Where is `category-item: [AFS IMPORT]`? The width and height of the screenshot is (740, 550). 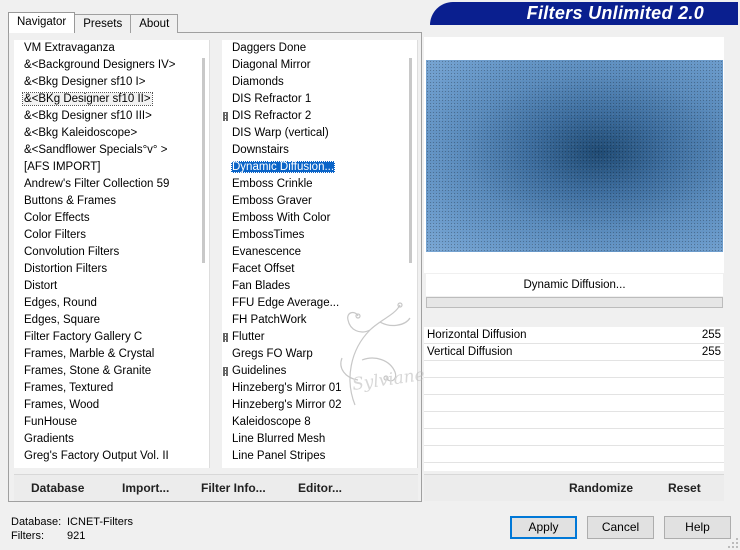
category-item: [AFS IMPORT] is located at coordinates (111, 167).